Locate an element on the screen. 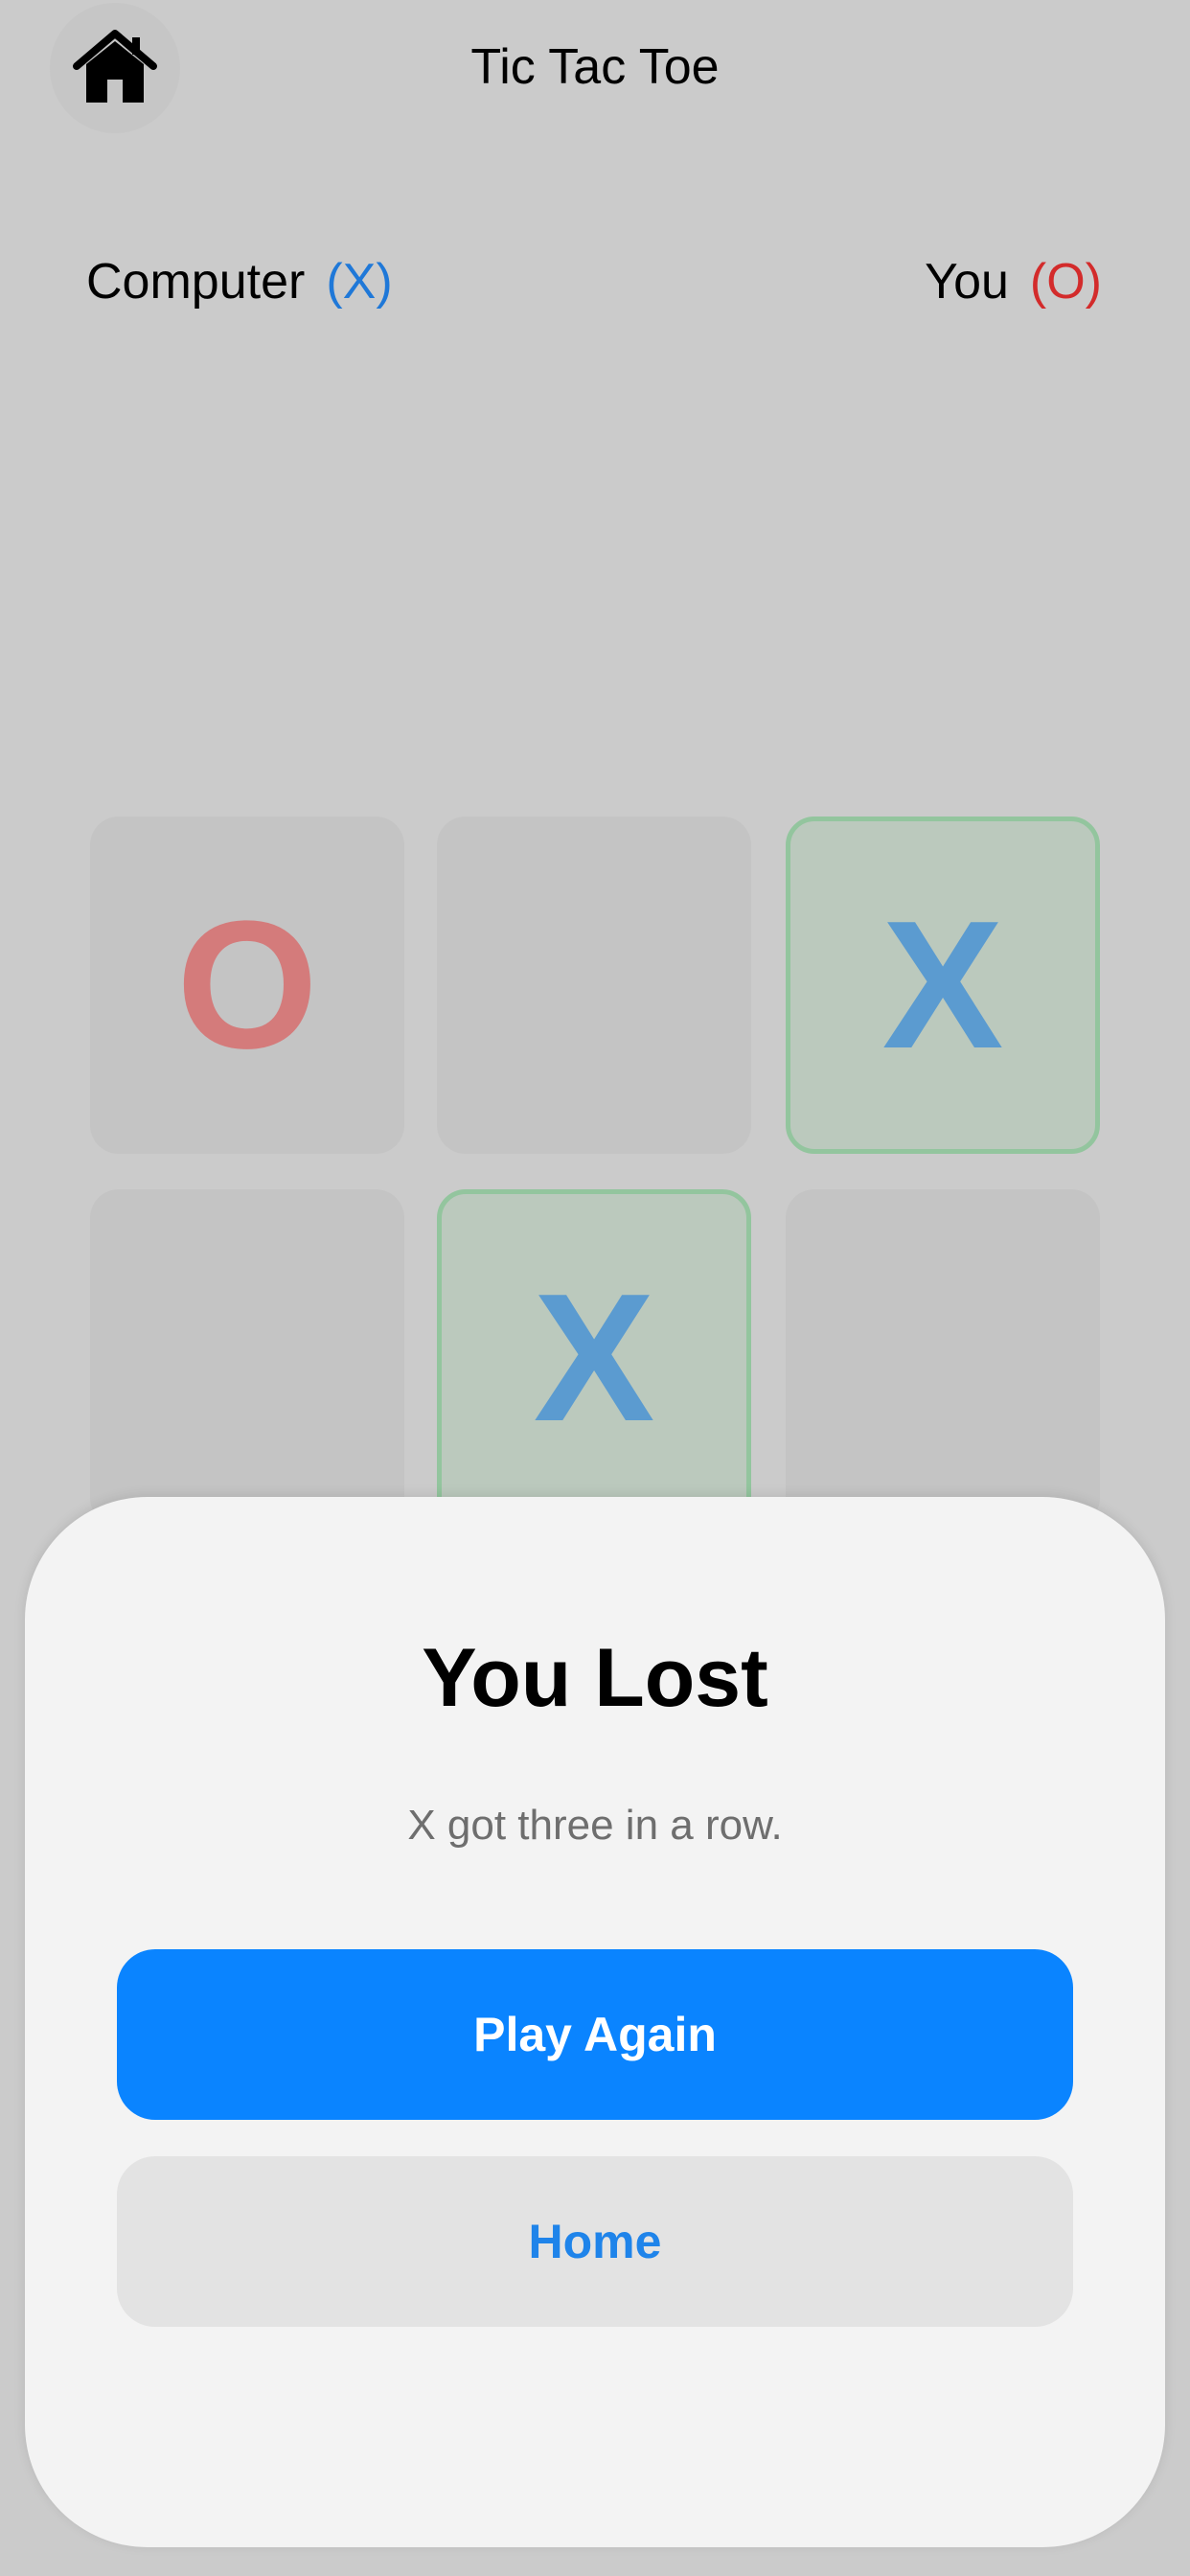  player-you: You (O) is located at coordinates (1014, 281).